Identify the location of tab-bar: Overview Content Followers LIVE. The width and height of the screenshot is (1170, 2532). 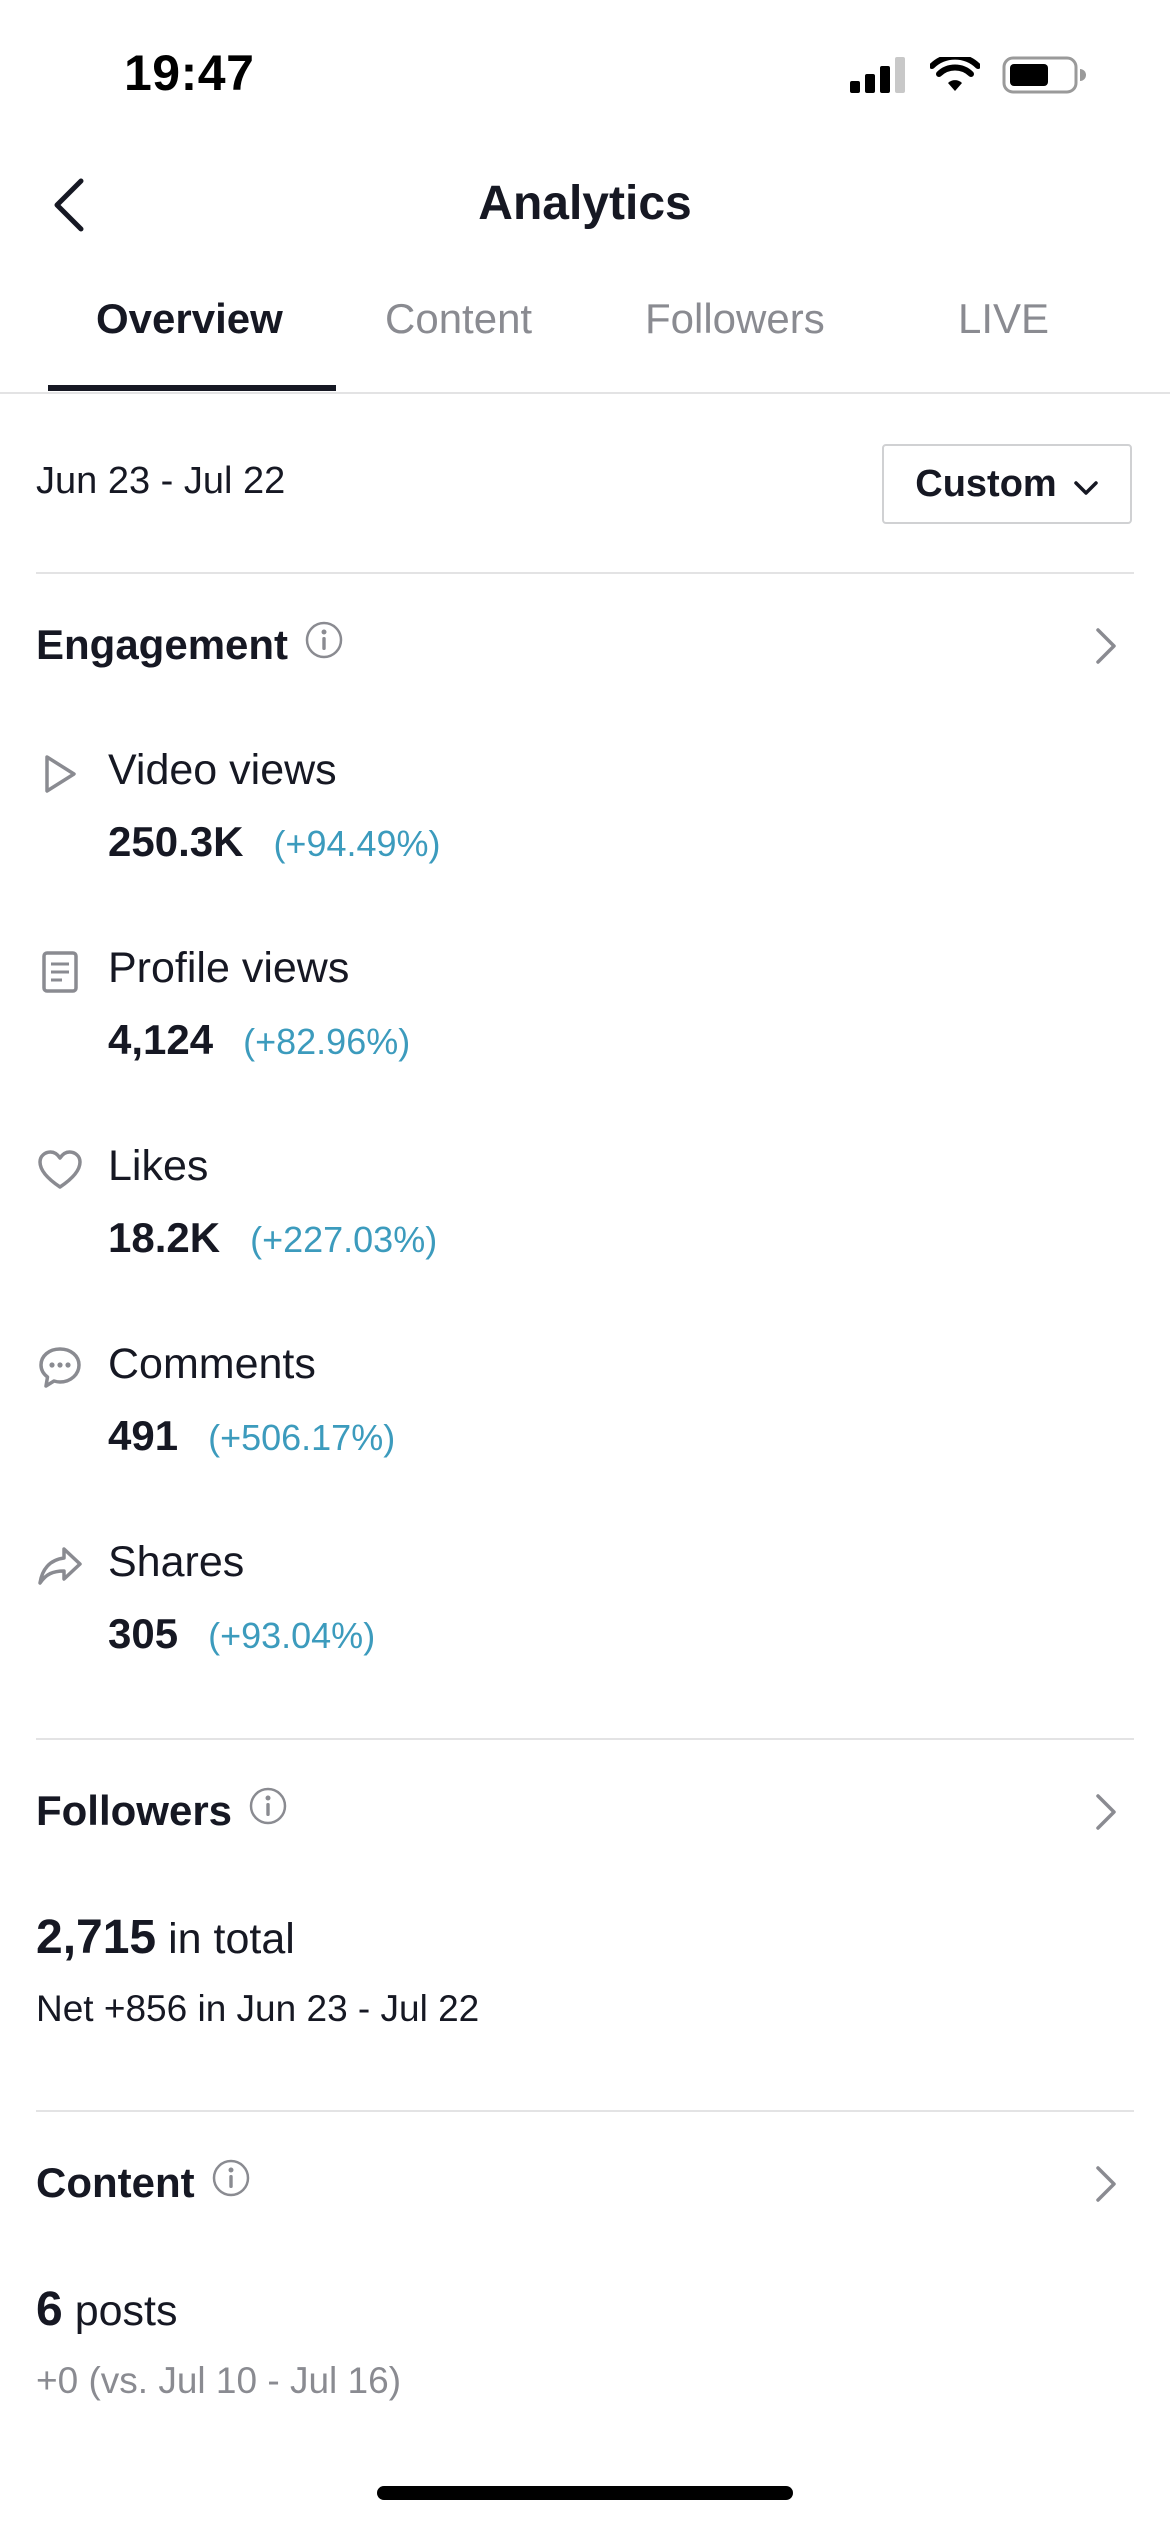
(585, 345).